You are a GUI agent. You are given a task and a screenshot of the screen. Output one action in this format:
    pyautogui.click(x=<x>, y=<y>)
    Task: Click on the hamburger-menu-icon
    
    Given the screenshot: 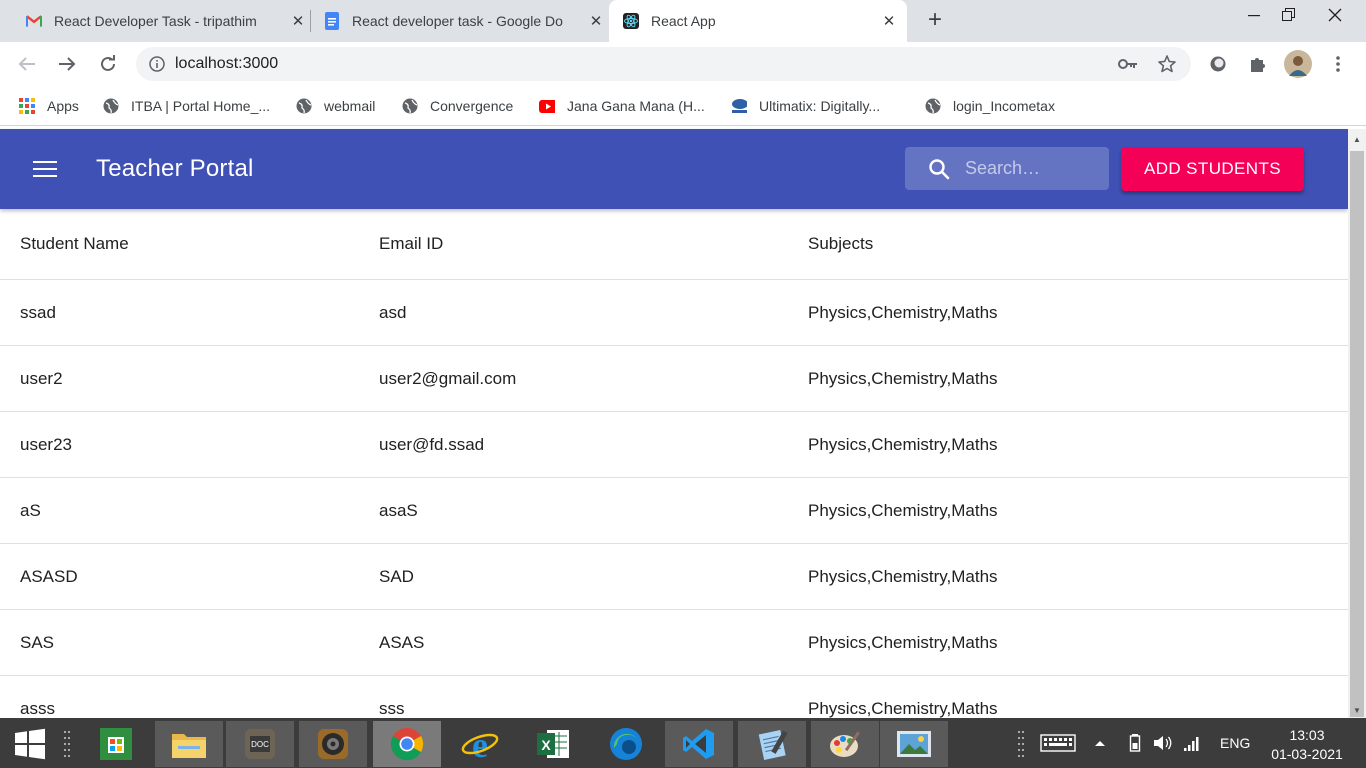 What is the action you would take?
    pyautogui.click(x=45, y=169)
    